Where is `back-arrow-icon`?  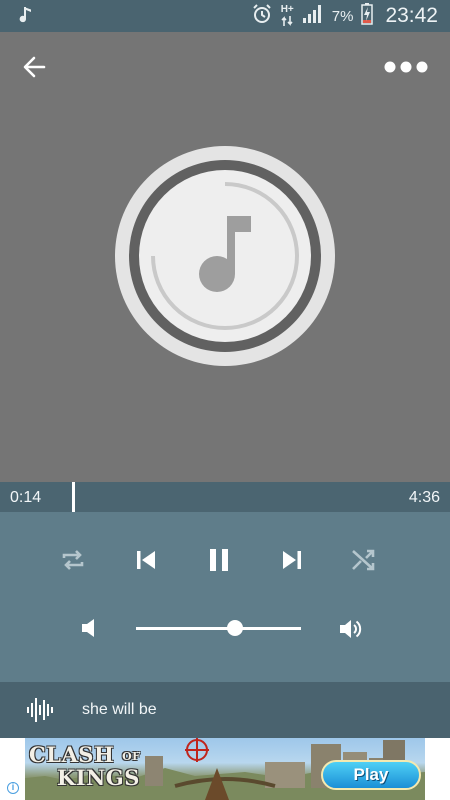
back-arrow-icon is located at coordinates (34, 67).